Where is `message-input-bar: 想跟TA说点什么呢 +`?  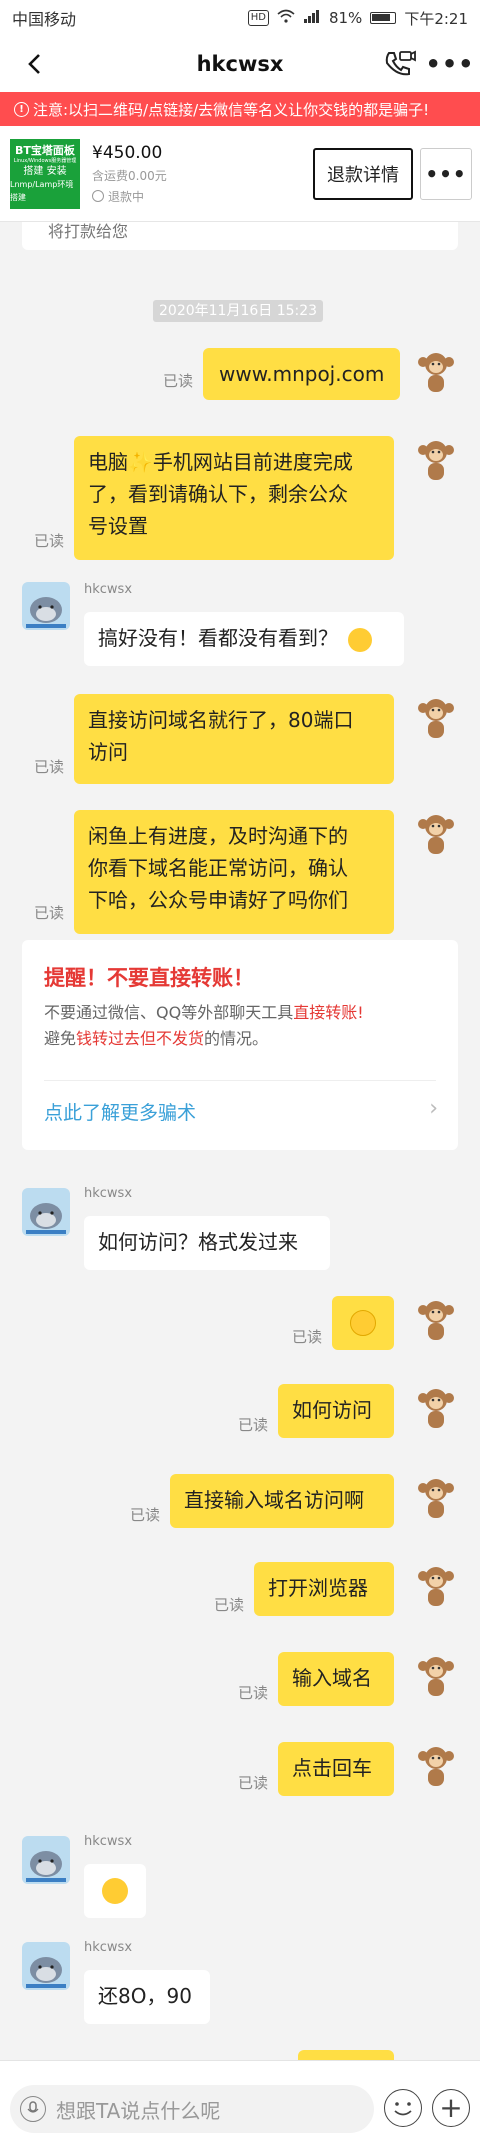
message-input-bar: 想跟TA说点什么呢 + is located at coordinates (240, 2106).